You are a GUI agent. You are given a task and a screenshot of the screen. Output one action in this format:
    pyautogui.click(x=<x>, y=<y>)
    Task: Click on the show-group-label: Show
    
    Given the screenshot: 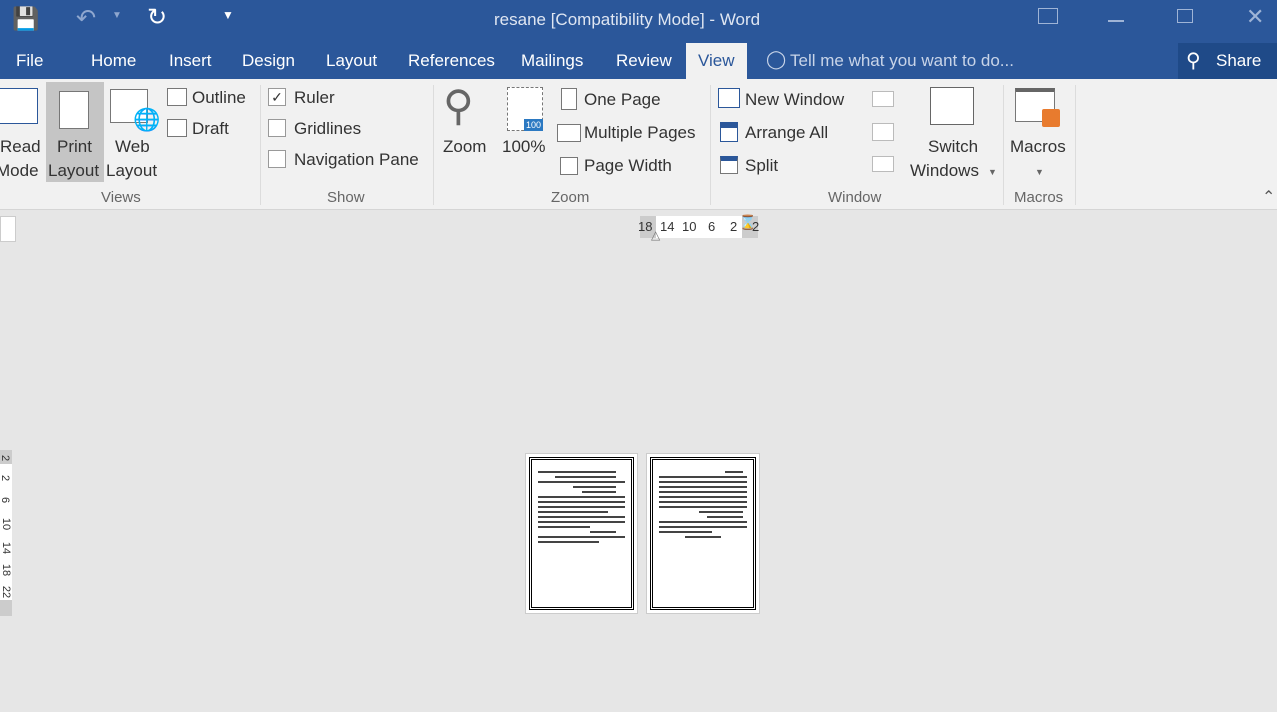 What is the action you would take?
    pyautogui.click(x=346, y=197)
    